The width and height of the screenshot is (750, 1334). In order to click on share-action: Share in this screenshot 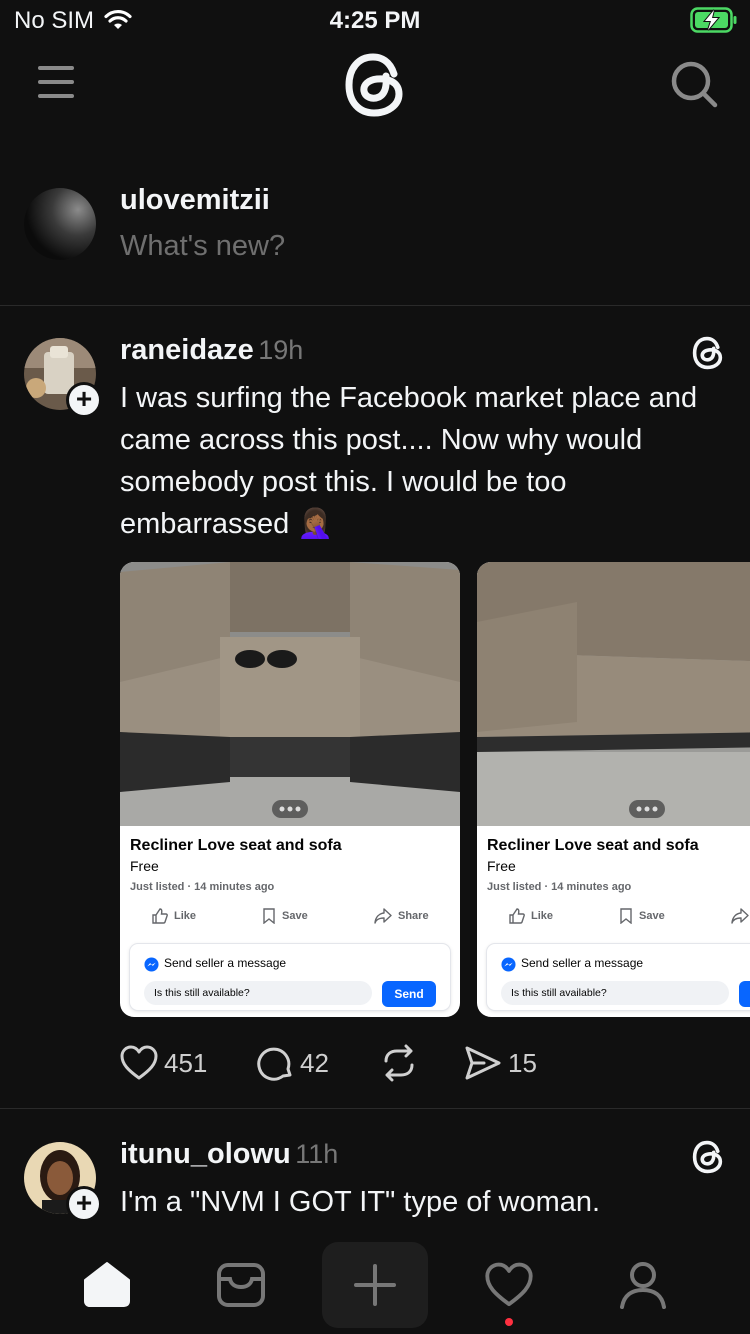, I will do `click(401, 916)`.